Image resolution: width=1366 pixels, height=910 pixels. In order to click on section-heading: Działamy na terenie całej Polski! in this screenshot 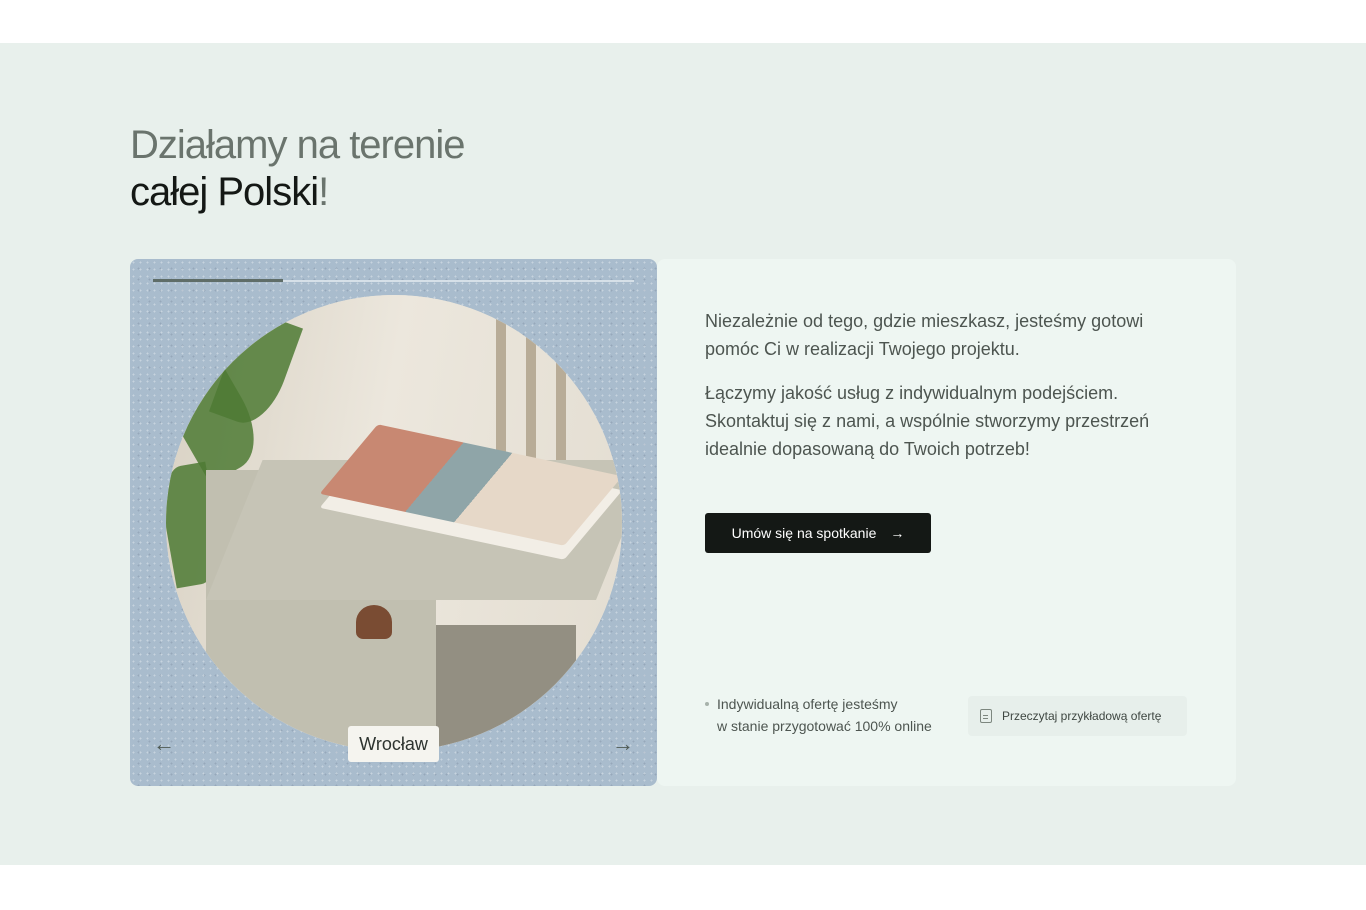, I will do `click(297, 169)`.